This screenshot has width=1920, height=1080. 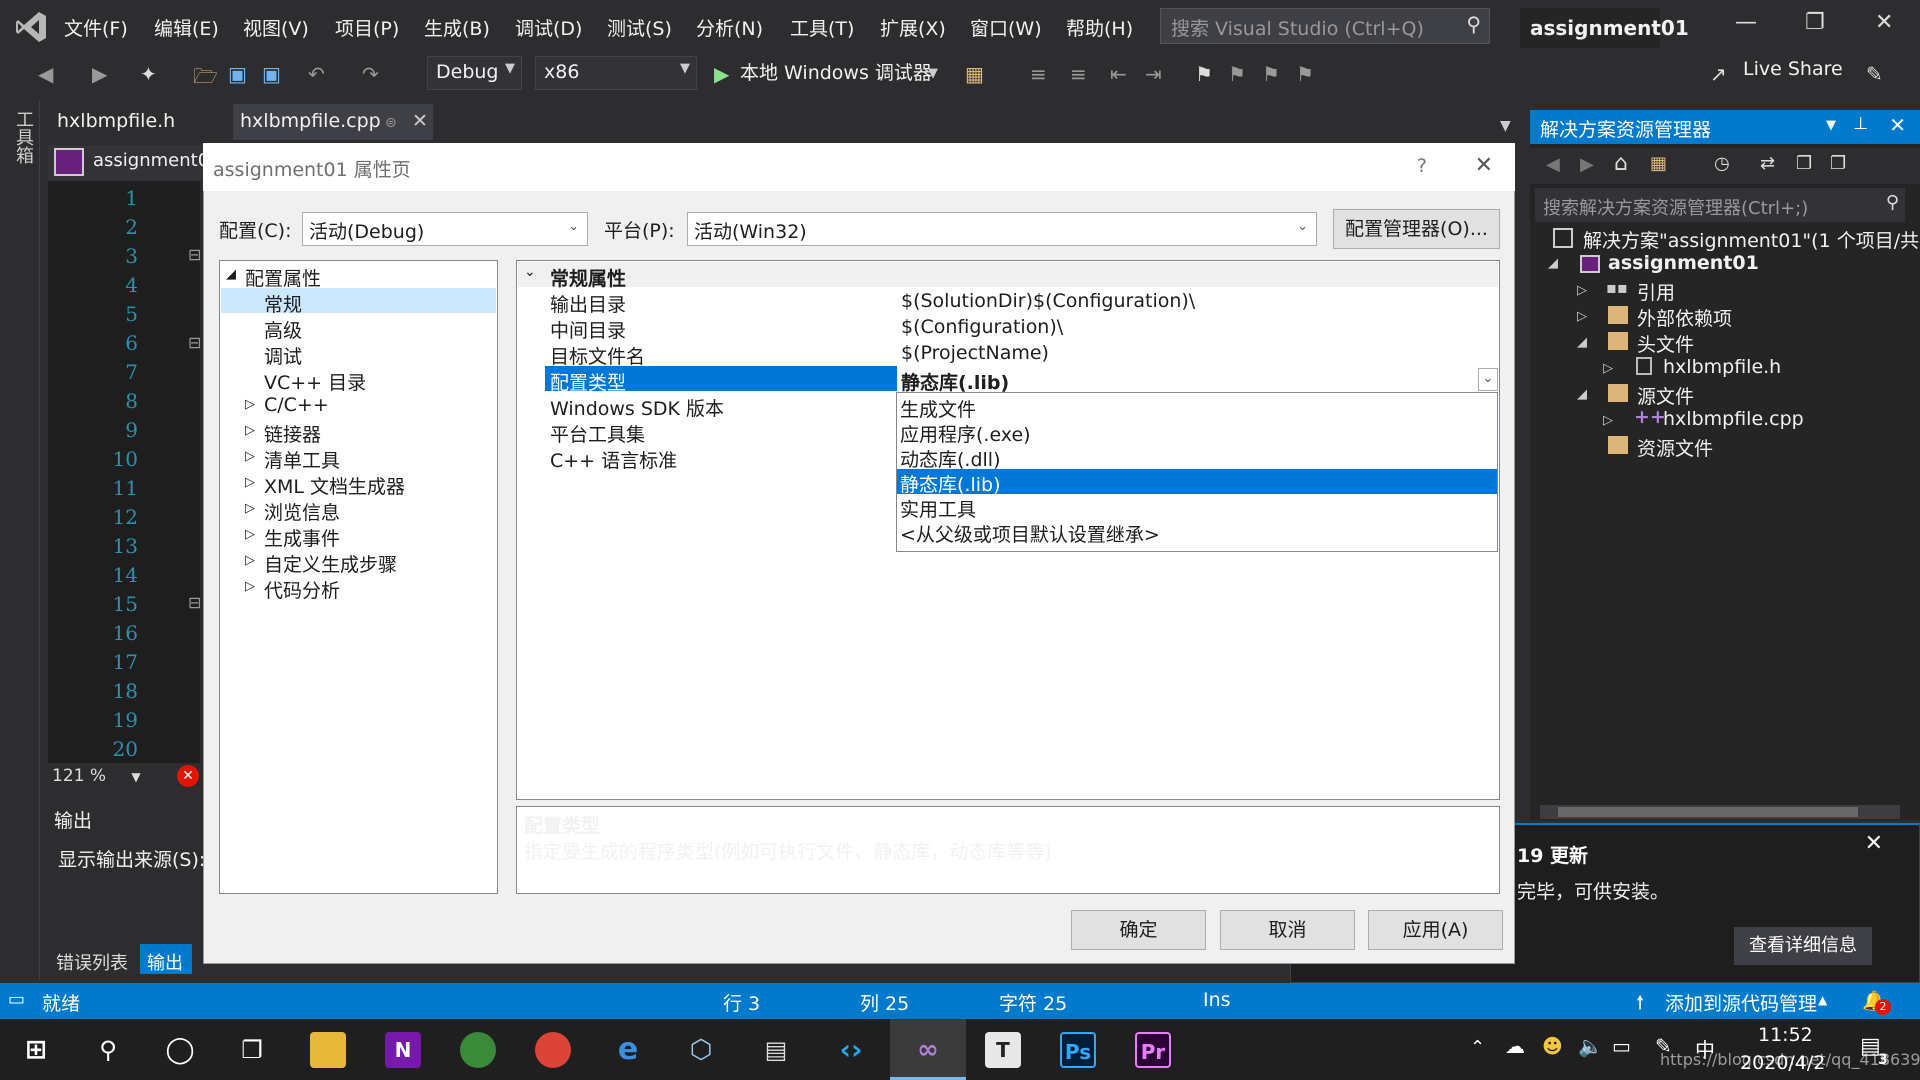 What do you see at coordinates (302, 589) in the screenshot?
I see `tree-item: 代码分析` at bounding box center [302, 589].